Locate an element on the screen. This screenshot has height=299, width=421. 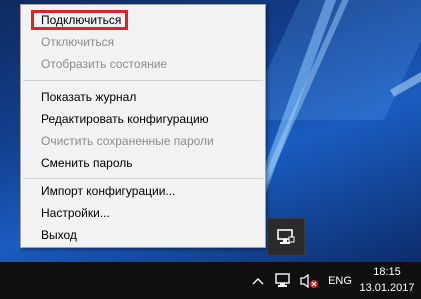
menu-item-label: Очистить сохраненные пароли is located at coordinates (127, 141).